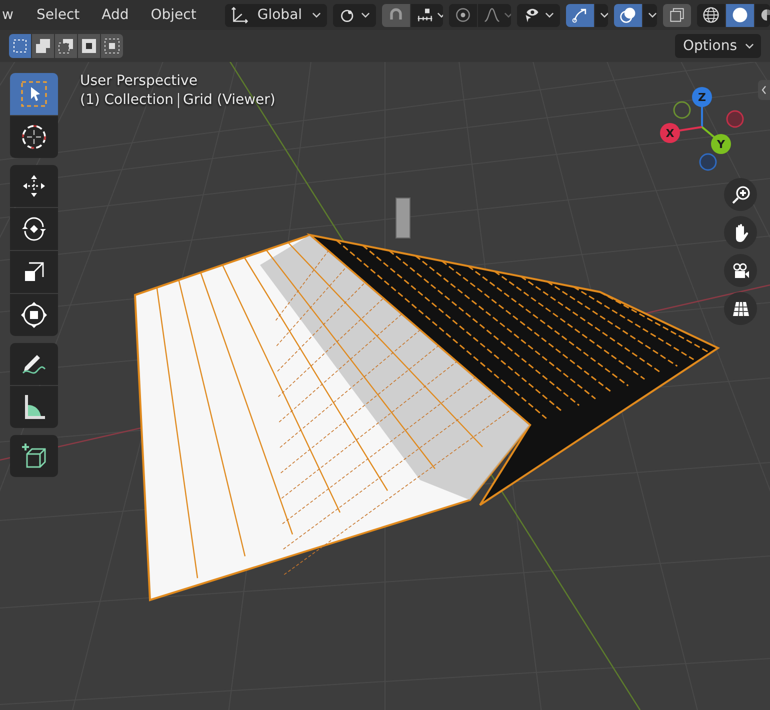 Image resolution: width=770 pixels, height=710 pixels. I want to click on magnifier-plus-icon, so click(740, 194).